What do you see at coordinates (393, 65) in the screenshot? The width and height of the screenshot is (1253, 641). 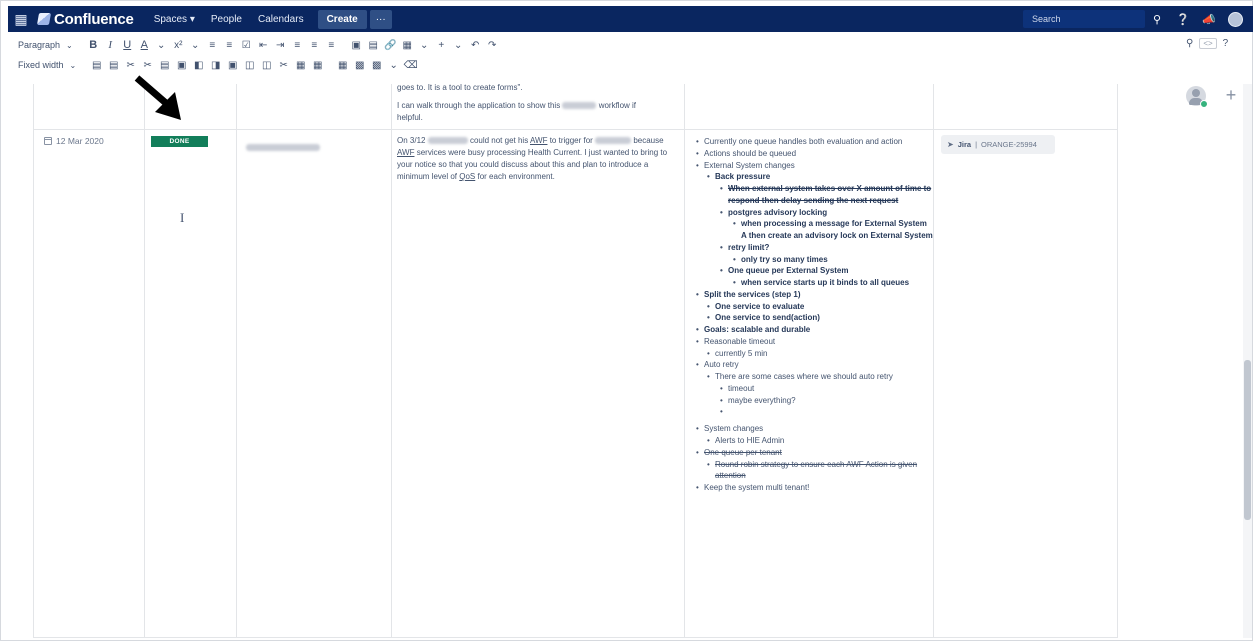 I see `cell-color-chevron-icon: ⌄` at bounding box center [393, 65].